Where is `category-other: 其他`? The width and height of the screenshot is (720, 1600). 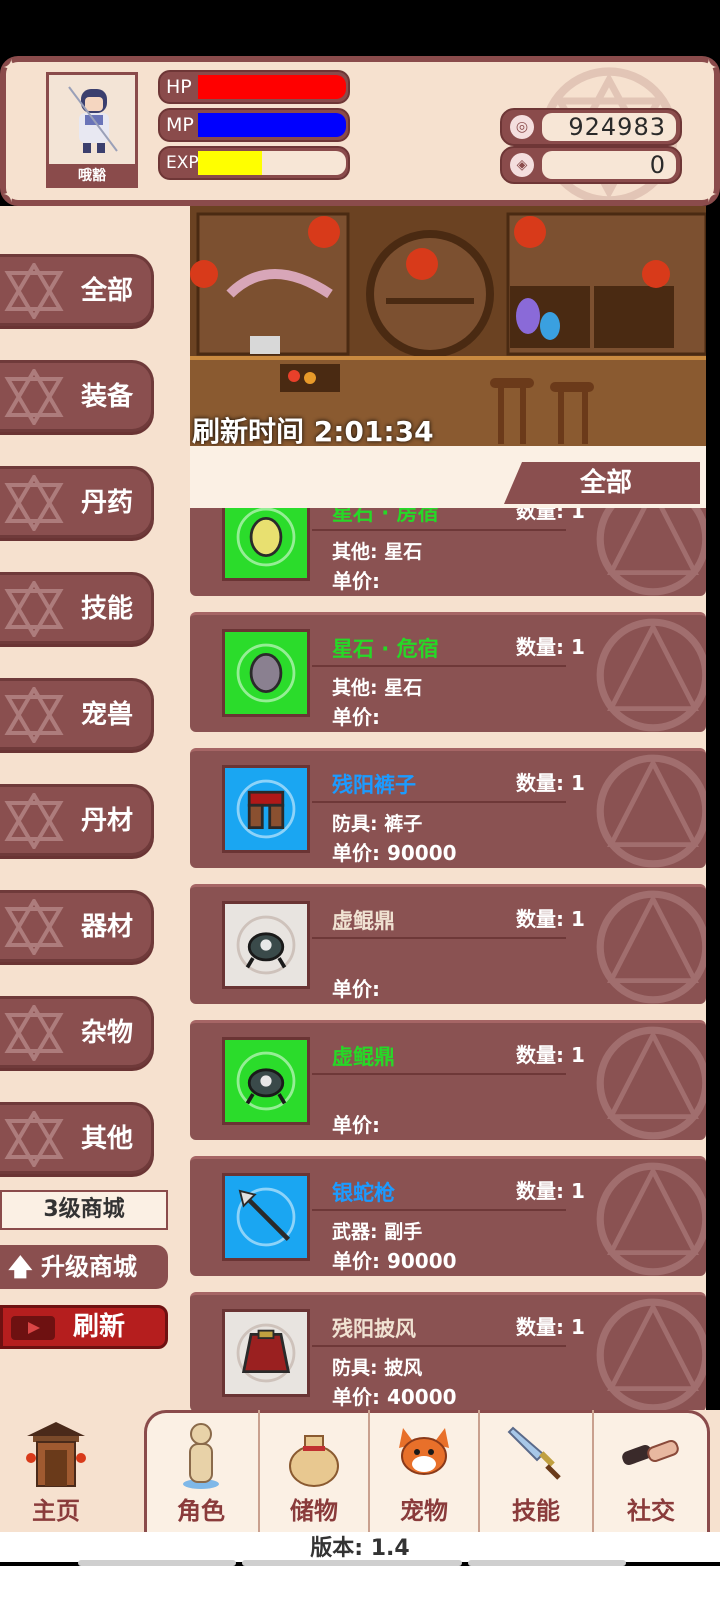
category-other: 其他 is located at coordinates (77, 1138).